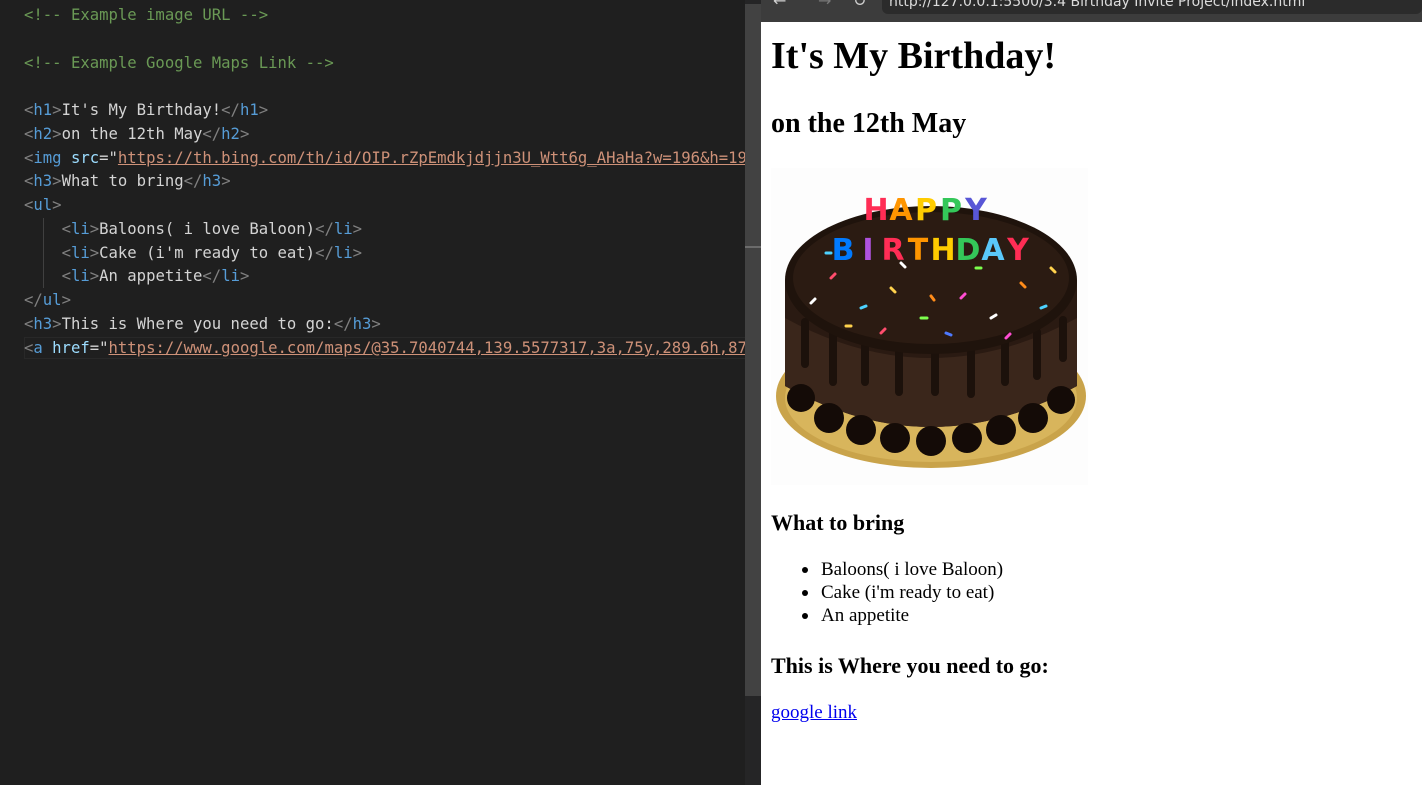 This screenshot has height=785, width=1422. What do you see at coordinates (869, 123) in the screenshot?
I see `page-subtitle: on the 12th May` at bounding box center [869, 123].